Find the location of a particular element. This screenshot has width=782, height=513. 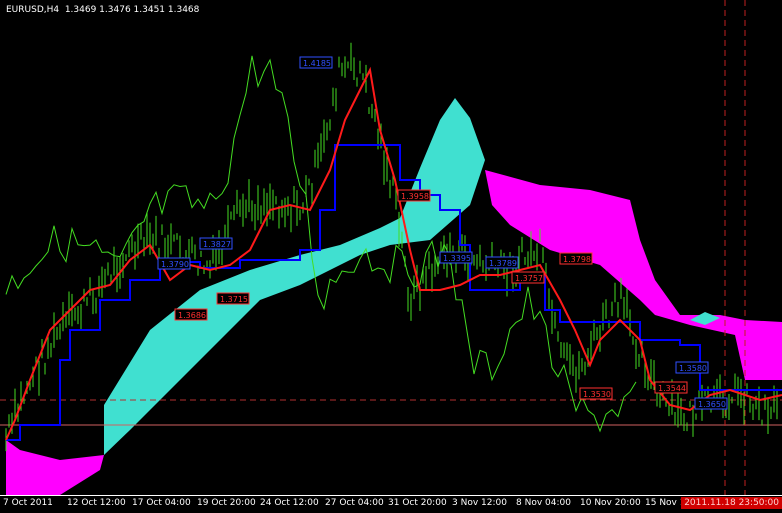

svg-text: 1.4185 is located at coordinates (317, 63).